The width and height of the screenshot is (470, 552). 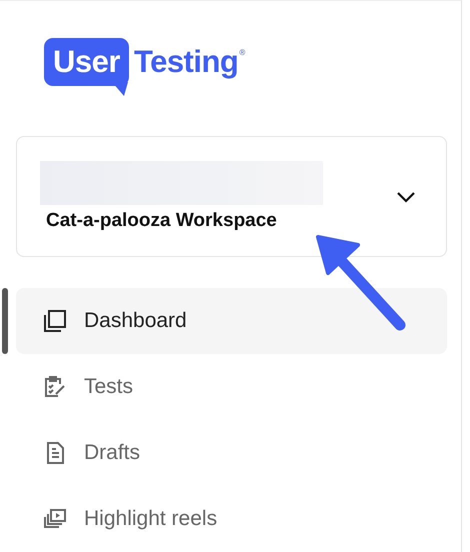 I want to click on nav-item: Tests, so click(x=231, y=387).